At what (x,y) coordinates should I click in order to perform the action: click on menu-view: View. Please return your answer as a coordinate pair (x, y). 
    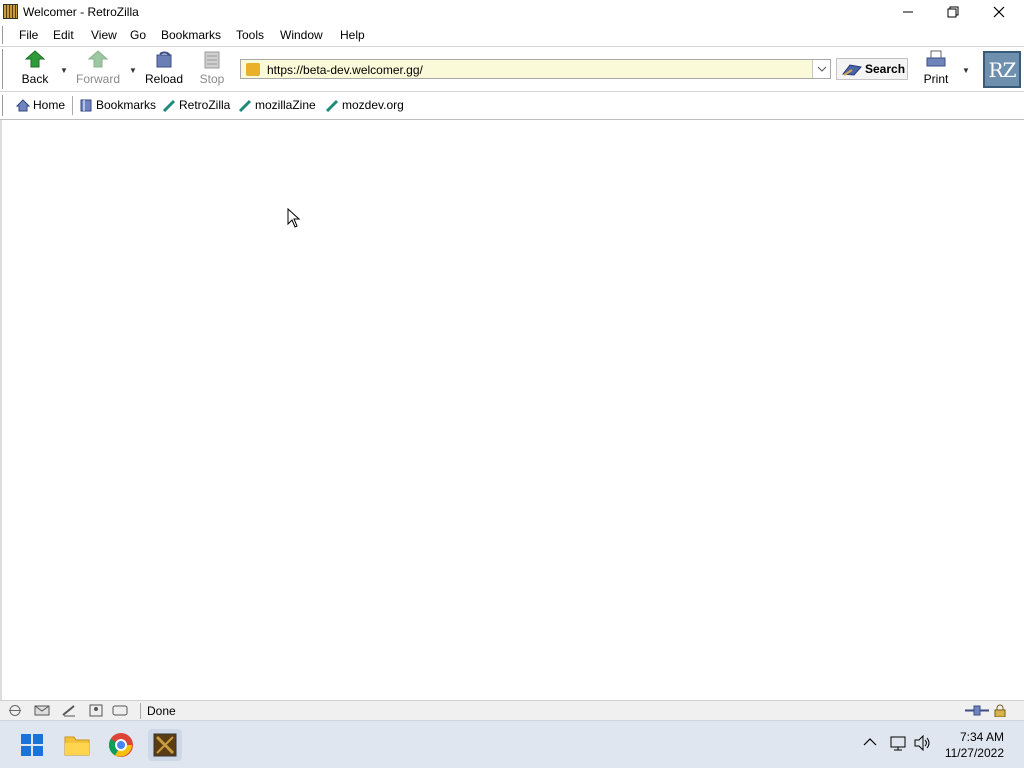
    Looking at the image, I should click on (104, 35).